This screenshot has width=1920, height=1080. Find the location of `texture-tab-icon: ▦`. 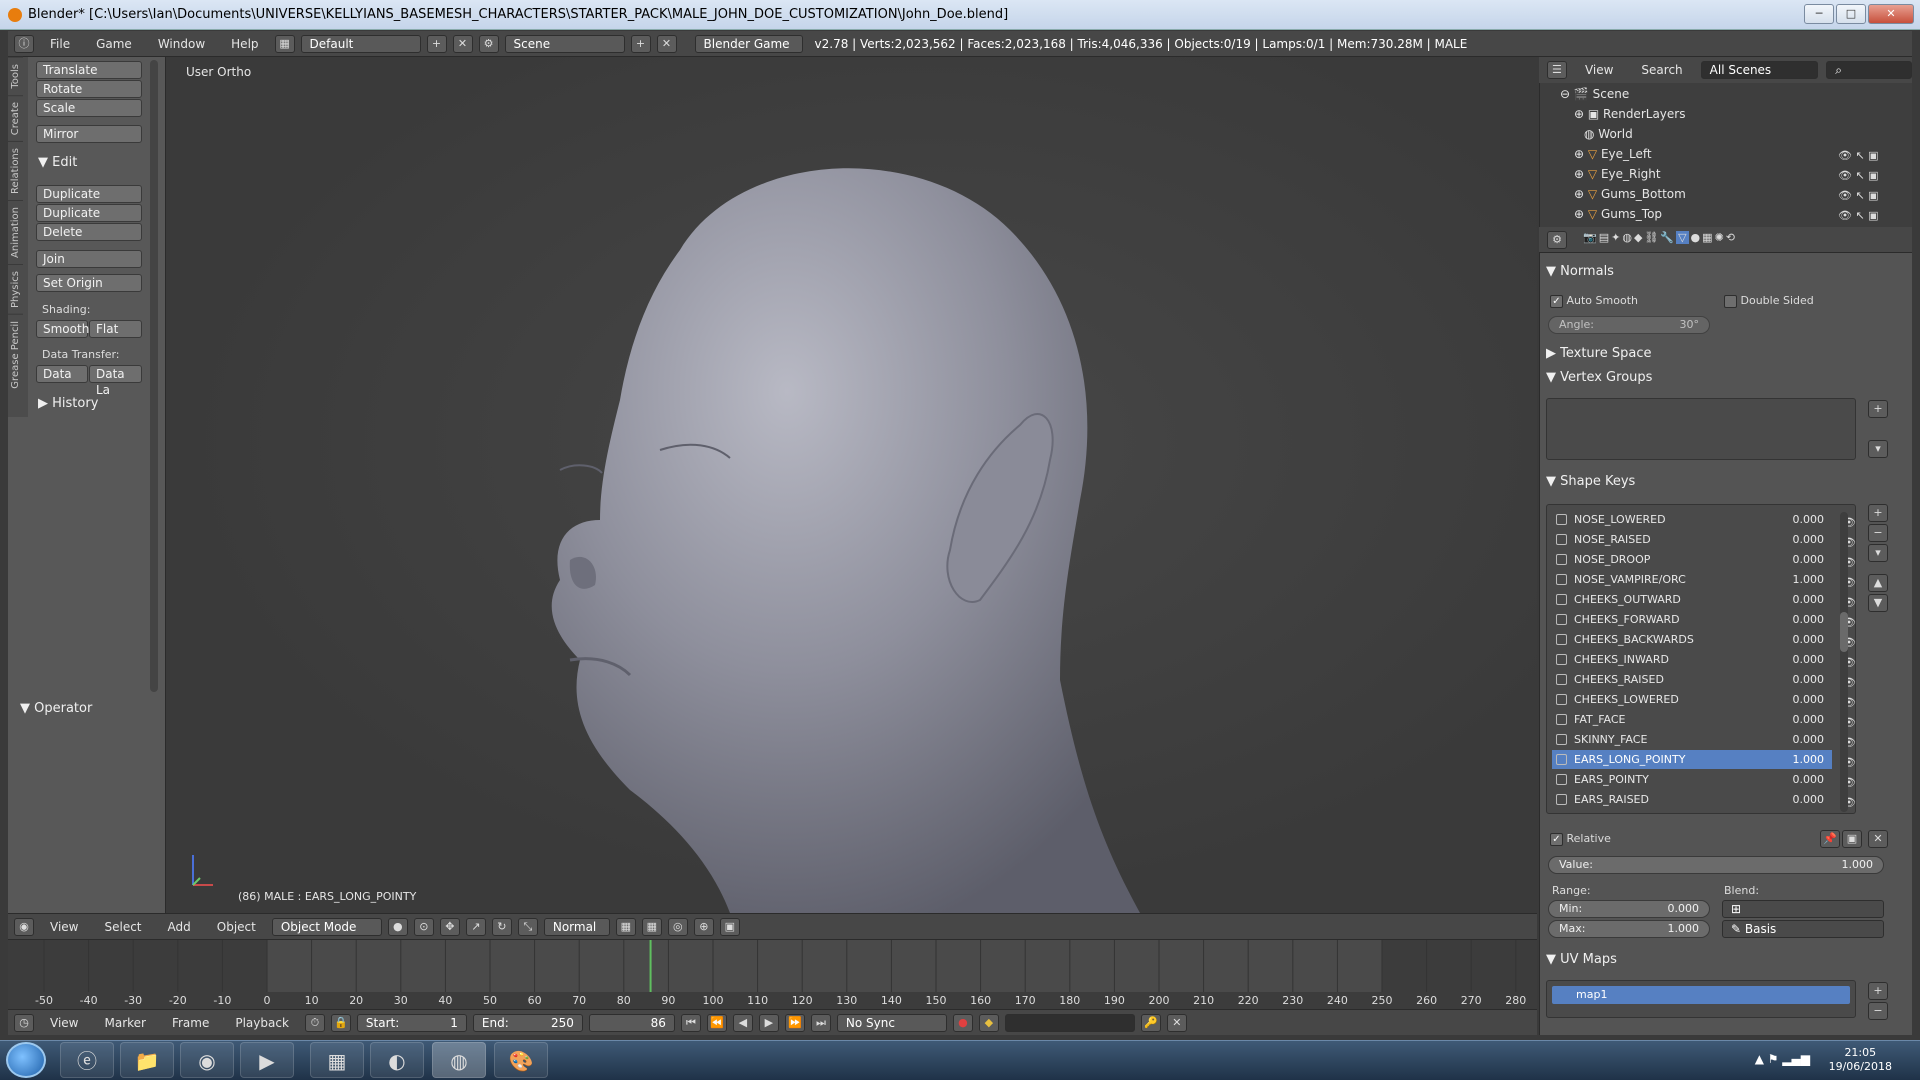

texture-tab-icon: ▦ is located at coordinates (1707, 237).